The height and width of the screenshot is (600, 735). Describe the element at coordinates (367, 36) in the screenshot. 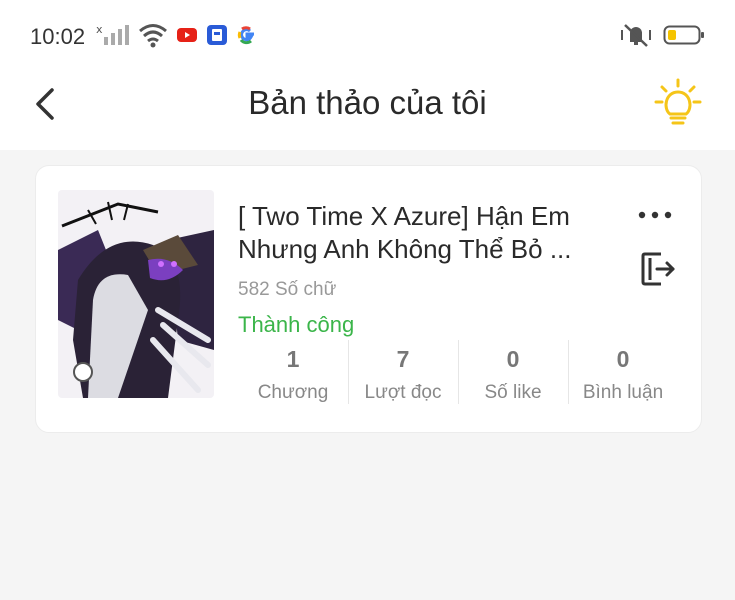

I see `status-bar: 10:02 x` at that location.